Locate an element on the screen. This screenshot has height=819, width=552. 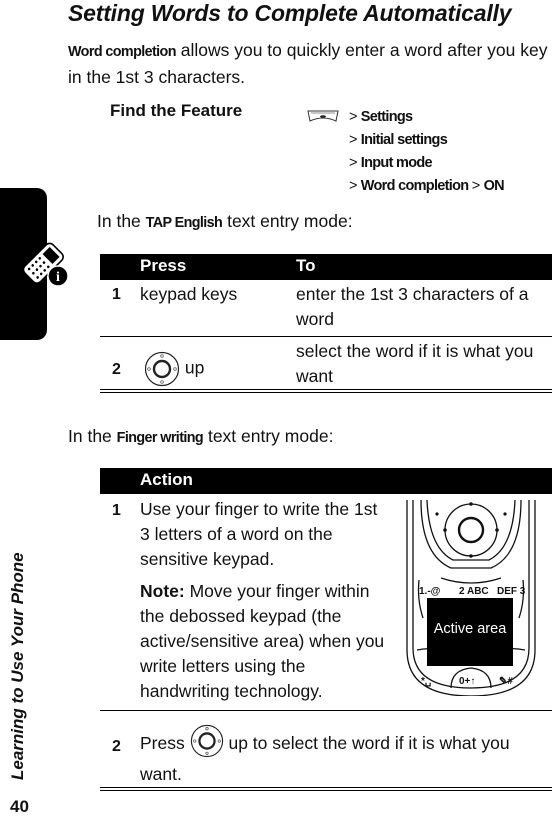
mode-name: Finger writing is located at coordinates (160, 438).